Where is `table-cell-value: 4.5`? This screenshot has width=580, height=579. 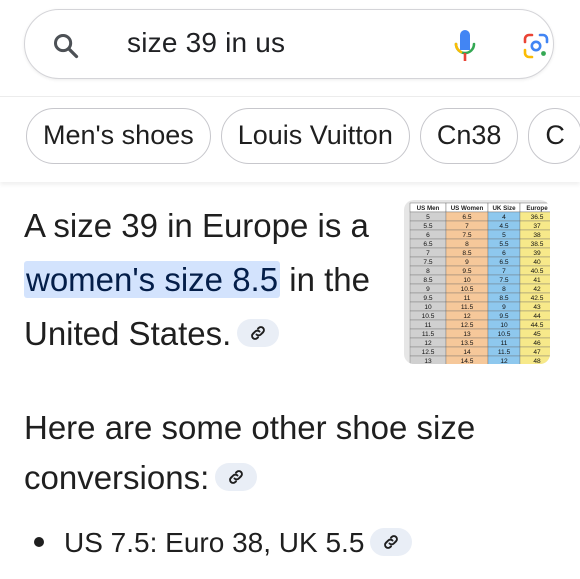
table-cell-value: 4.5 is located at coordinates (503, 226).